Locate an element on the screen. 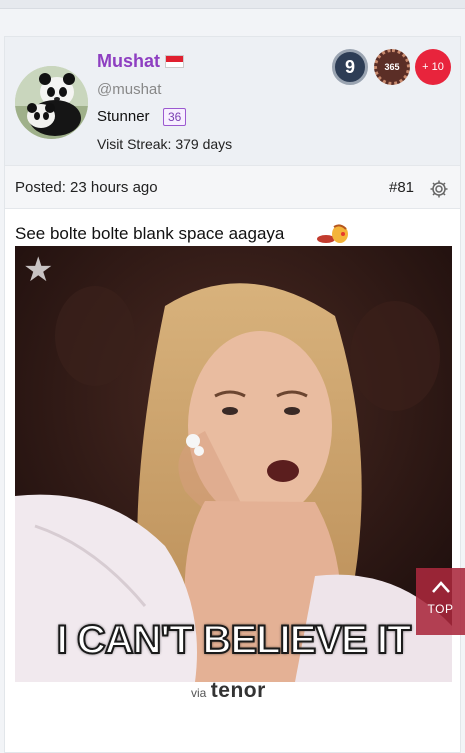 The height and width of the screenshot is (753, 465). chevron-up-icon is located at coordinates (440, 587).